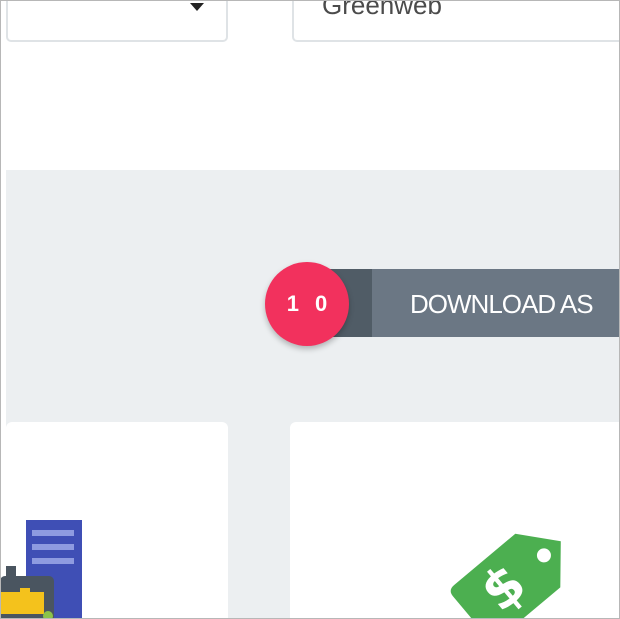  Describe the element at coordinates (41, 569) in the screenshot. I see `document-briefcase-icon` at that location.